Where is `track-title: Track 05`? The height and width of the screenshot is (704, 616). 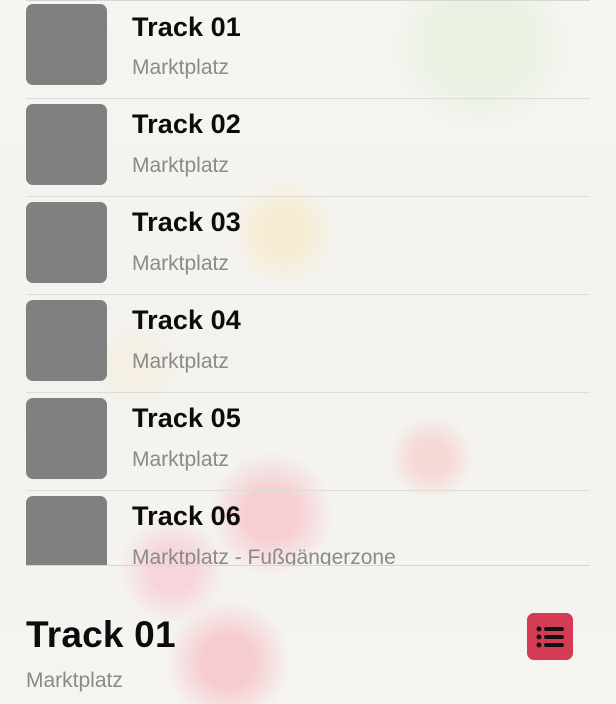 track-title: Track 05 is located at coordinates (186, 418).